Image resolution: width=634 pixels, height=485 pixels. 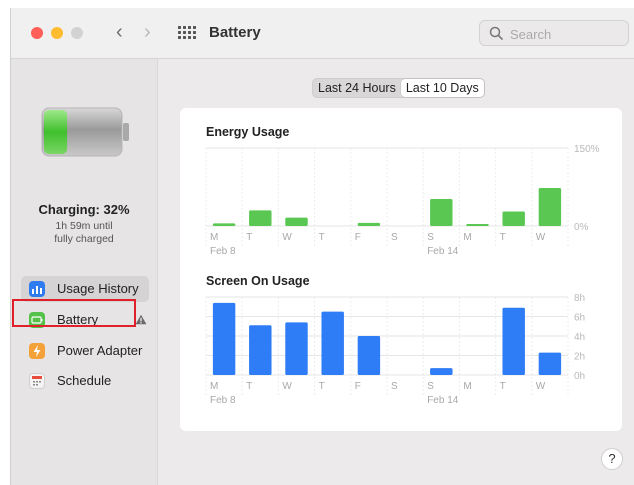 What do you see at coordinates (442, 88) in the screenshot?
I see `range-option-10-days: Last 10 Days` at bounding box center [442, 88].